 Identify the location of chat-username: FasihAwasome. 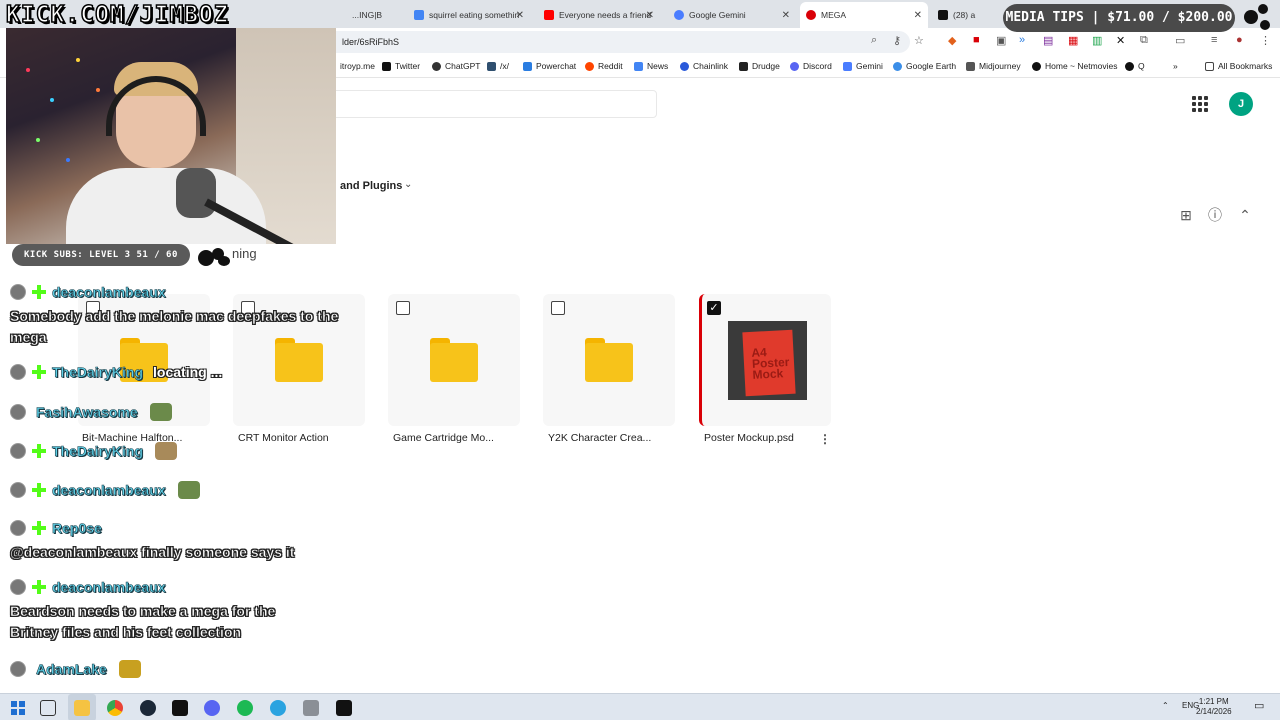
(87, 412).